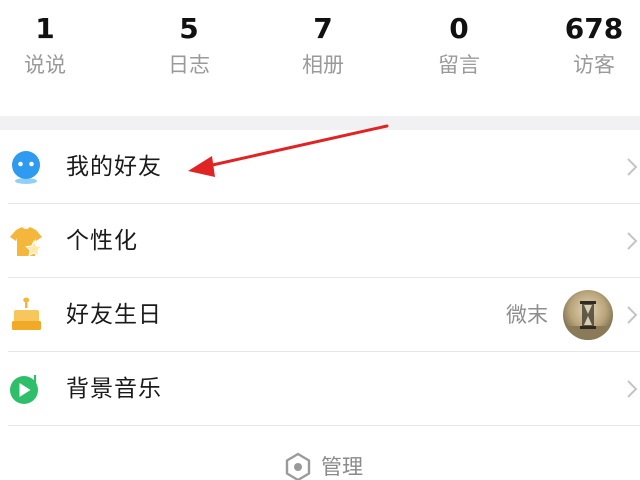  I want to click on tshirt-star-icon, so click(26, 242).